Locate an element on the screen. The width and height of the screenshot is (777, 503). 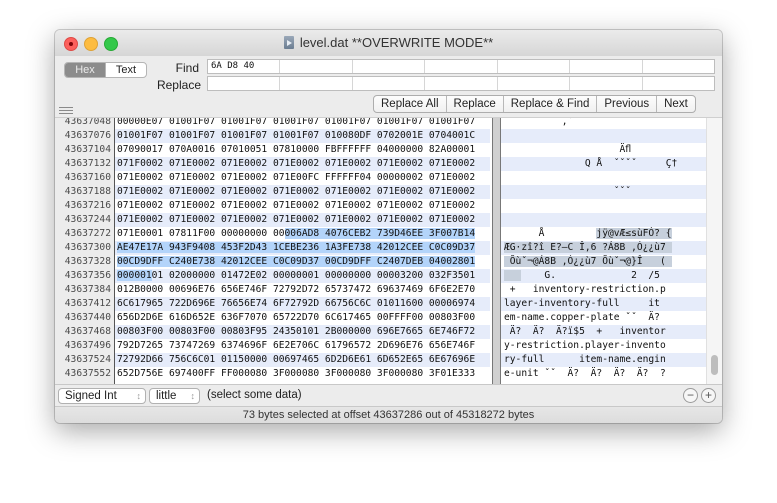
text-row: ˇˇˇ is located at coordinates (603, 192).